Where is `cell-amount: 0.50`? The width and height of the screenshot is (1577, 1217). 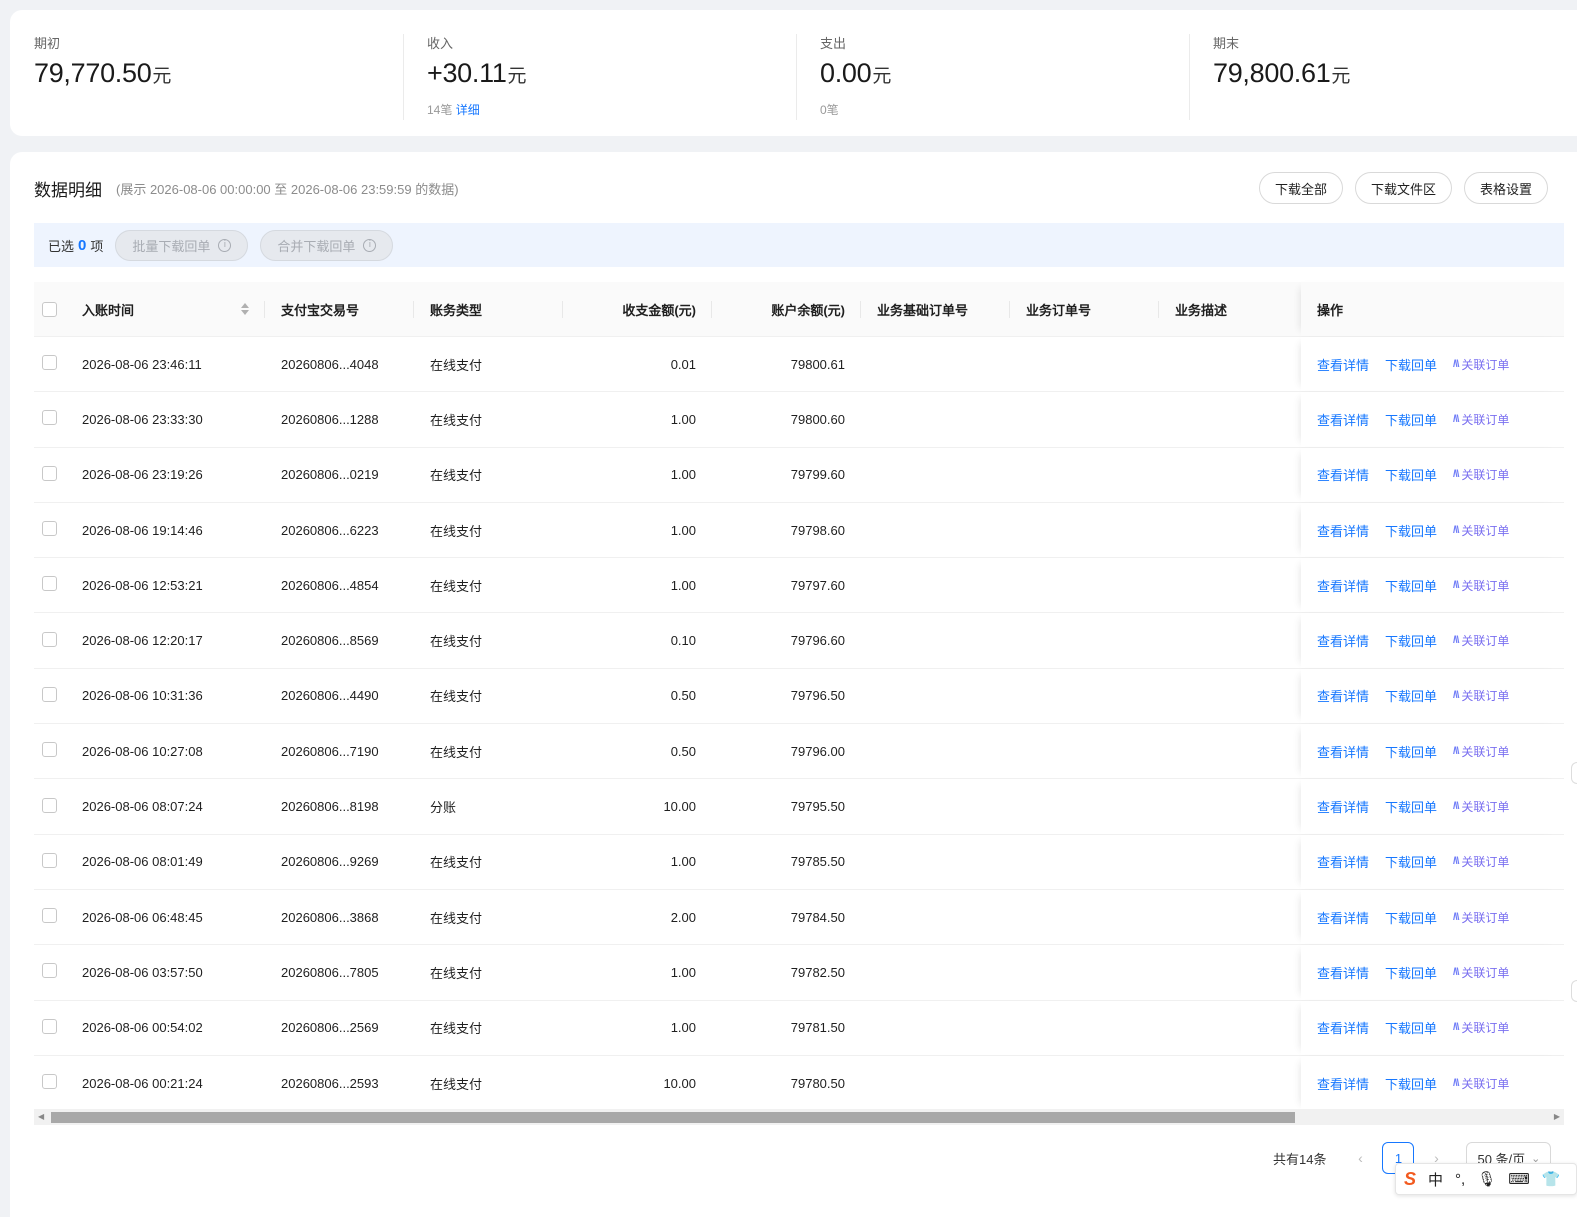
cell-amount: 0.50 is located at coordinates (683, 751).